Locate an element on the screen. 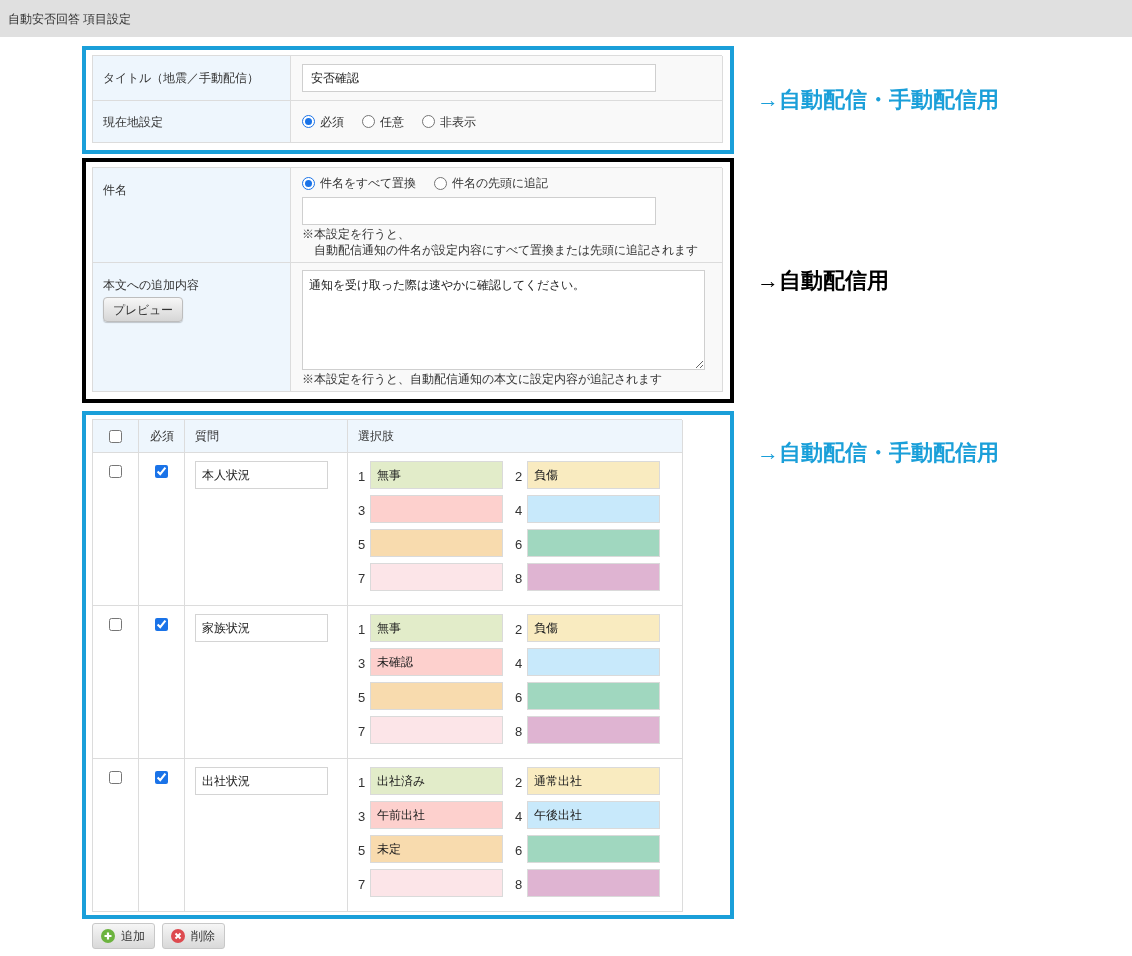 The image size is (1132, 956). field-label: タイトル（地震／手動配信） is located at coordinates (181, 78).